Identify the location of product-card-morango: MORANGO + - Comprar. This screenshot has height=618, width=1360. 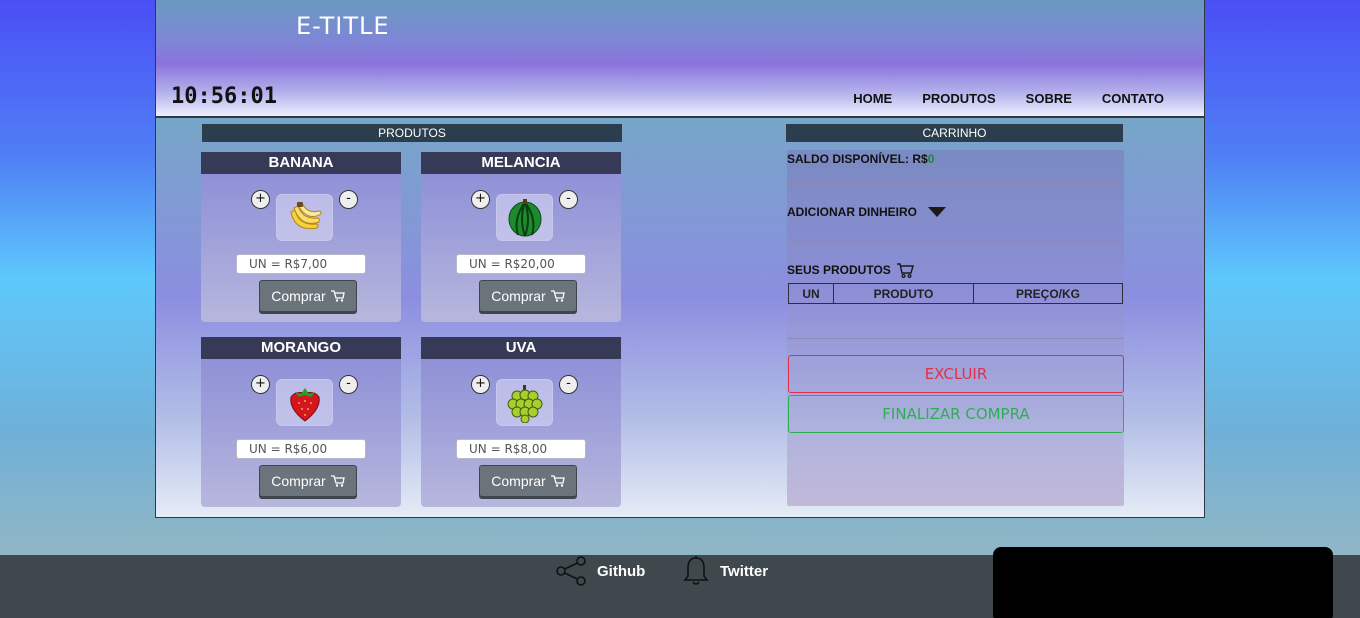
(301, 422).